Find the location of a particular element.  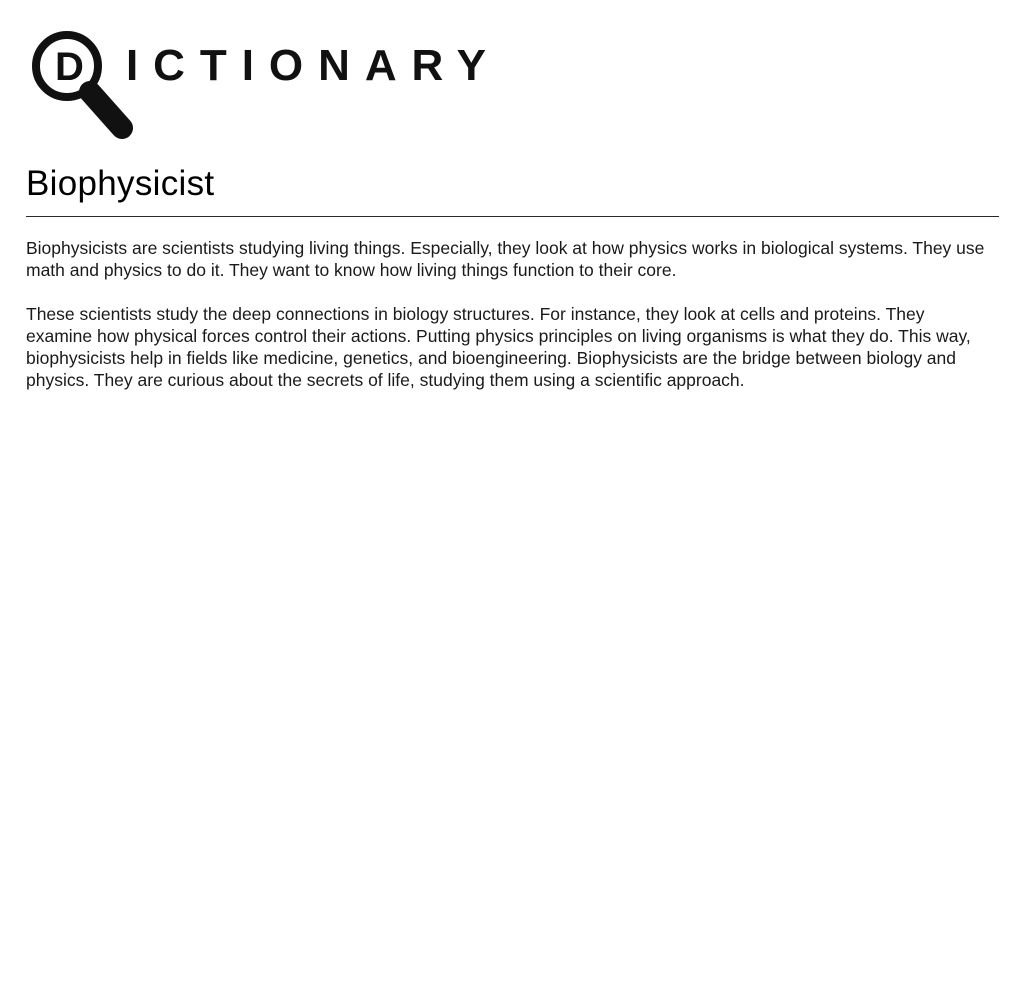

svg-text: ICTIONARY is located at coordinates (306, 65).